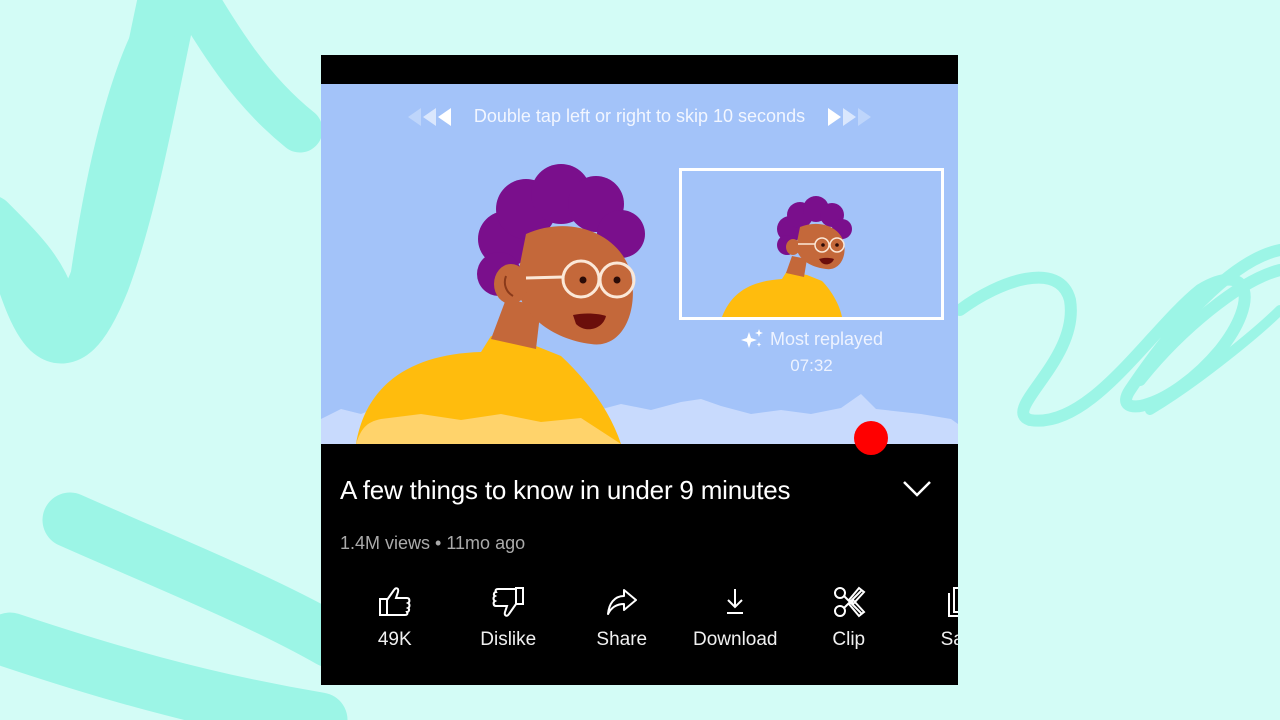 Image resolution: width=1280 pixels, height=720 pixels. What do you see at coordinates (917, 488) in the screenshot?
I see `chevron-down-icon` at bounding box center [917, 488].